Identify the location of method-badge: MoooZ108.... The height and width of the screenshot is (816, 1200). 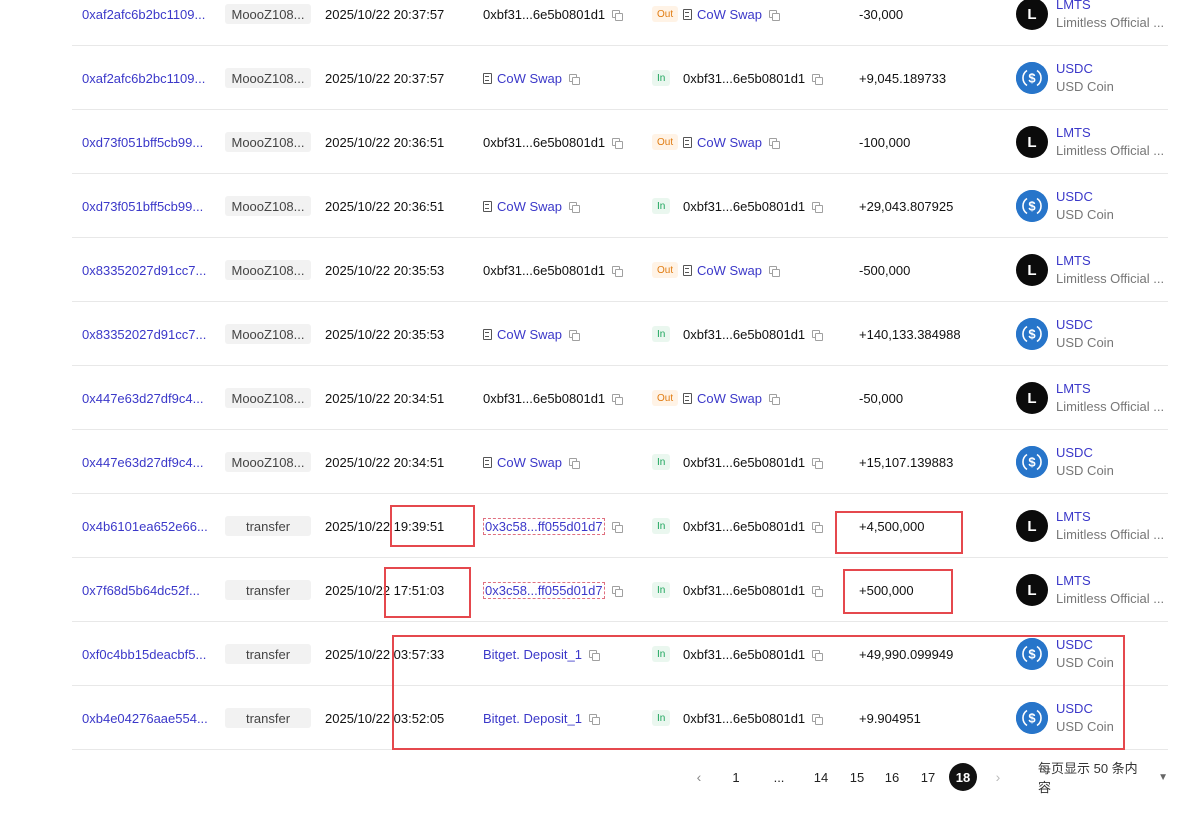
(268, 270).